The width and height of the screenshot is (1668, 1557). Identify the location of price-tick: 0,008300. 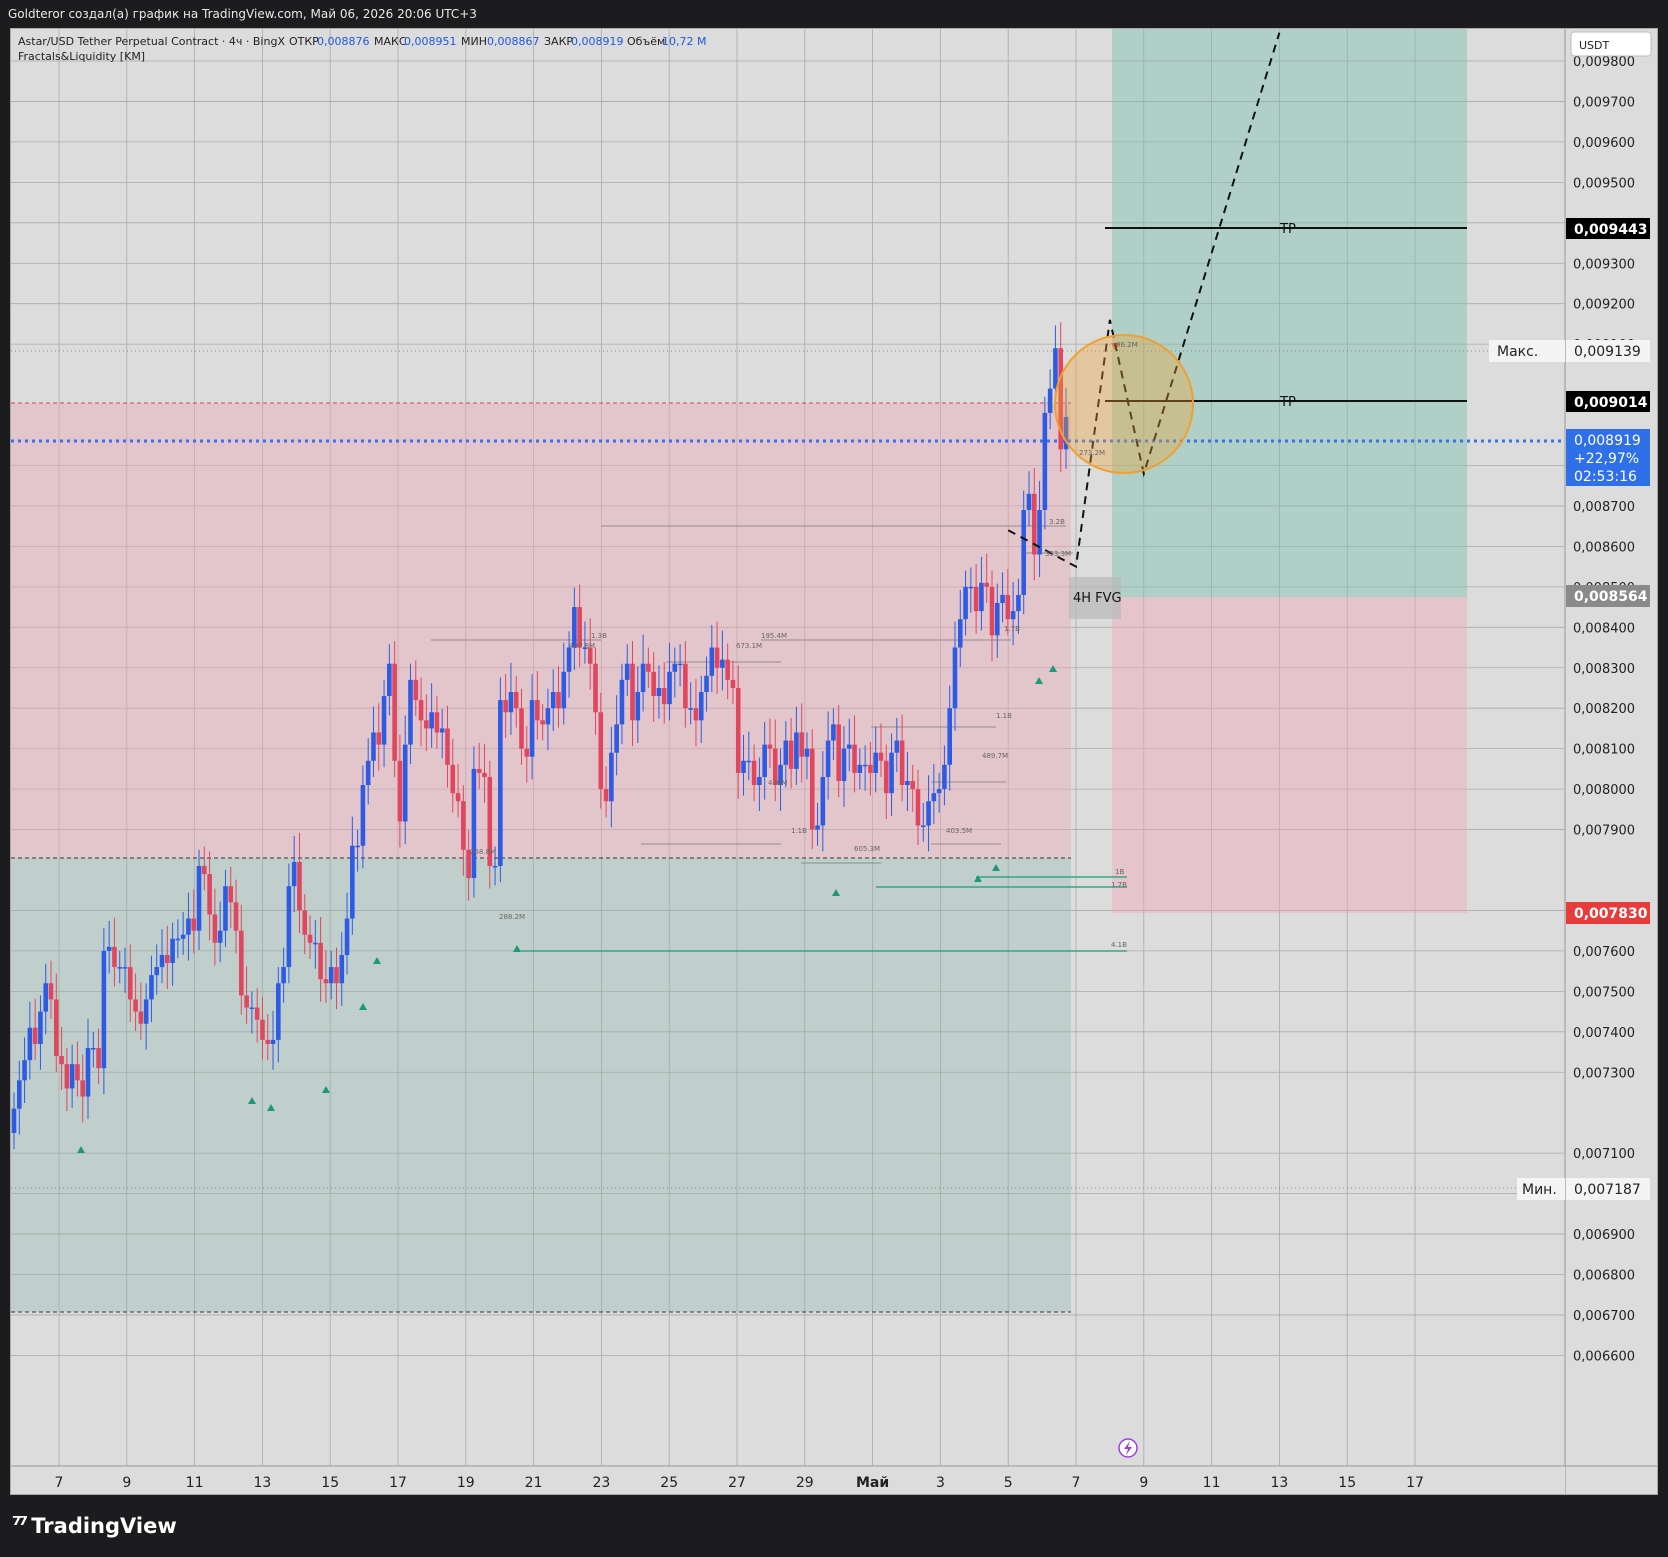
(1604, 669).